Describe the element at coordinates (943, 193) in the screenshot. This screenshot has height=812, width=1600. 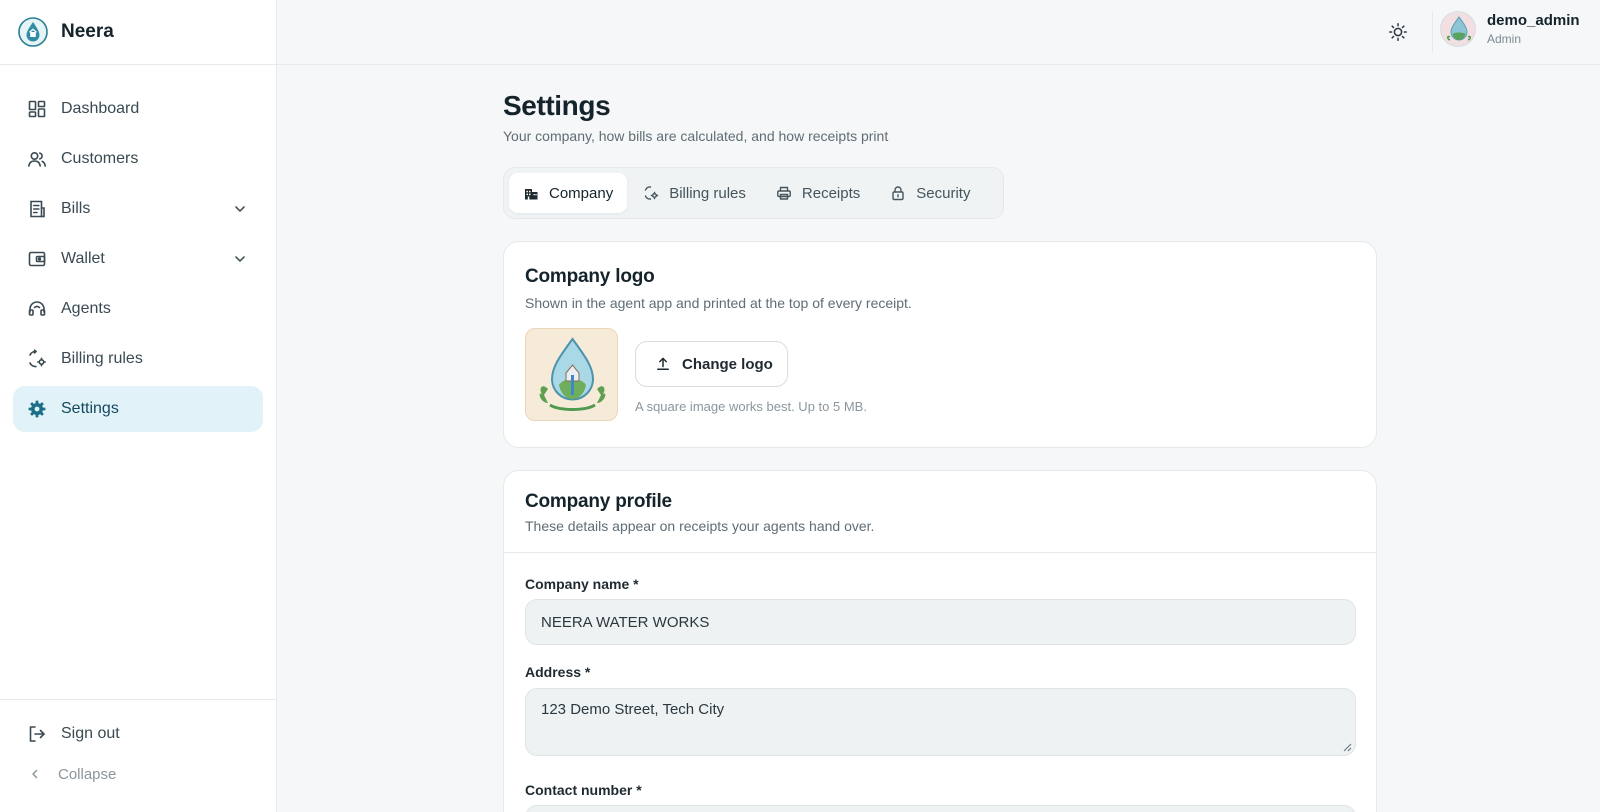
I see `tab-label: Security` at that location.